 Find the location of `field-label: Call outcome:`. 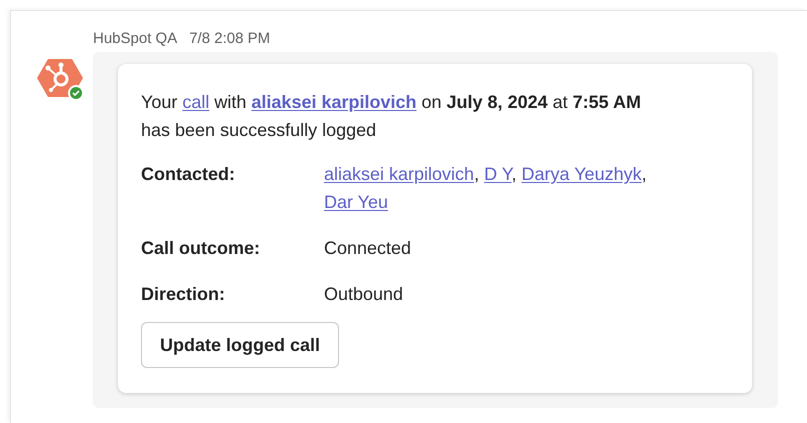

field-label: Call outcome: is located at coordinates (201, 248).